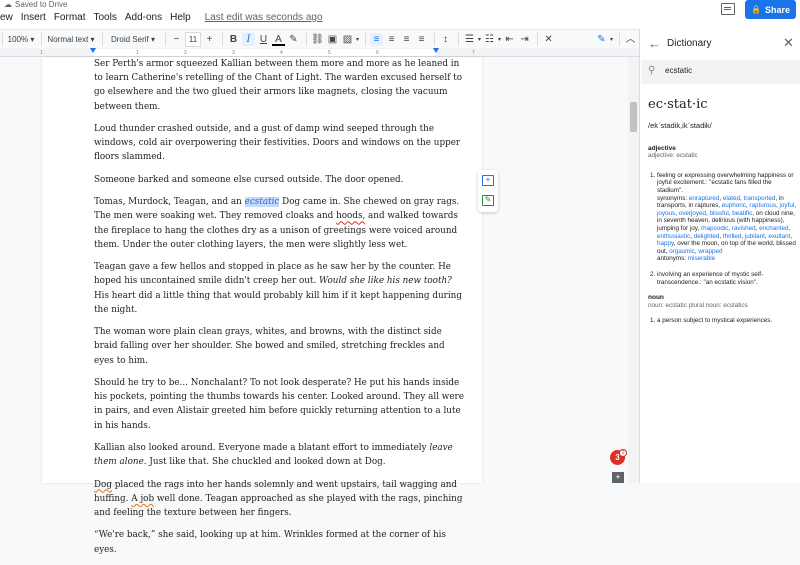 This screenshot has height=565, width=800. What do you see at coordinates (601, 39) in the screenshot?
I see `editing-mode-pencil-icon: ✎` at bounding box center [601, 39].